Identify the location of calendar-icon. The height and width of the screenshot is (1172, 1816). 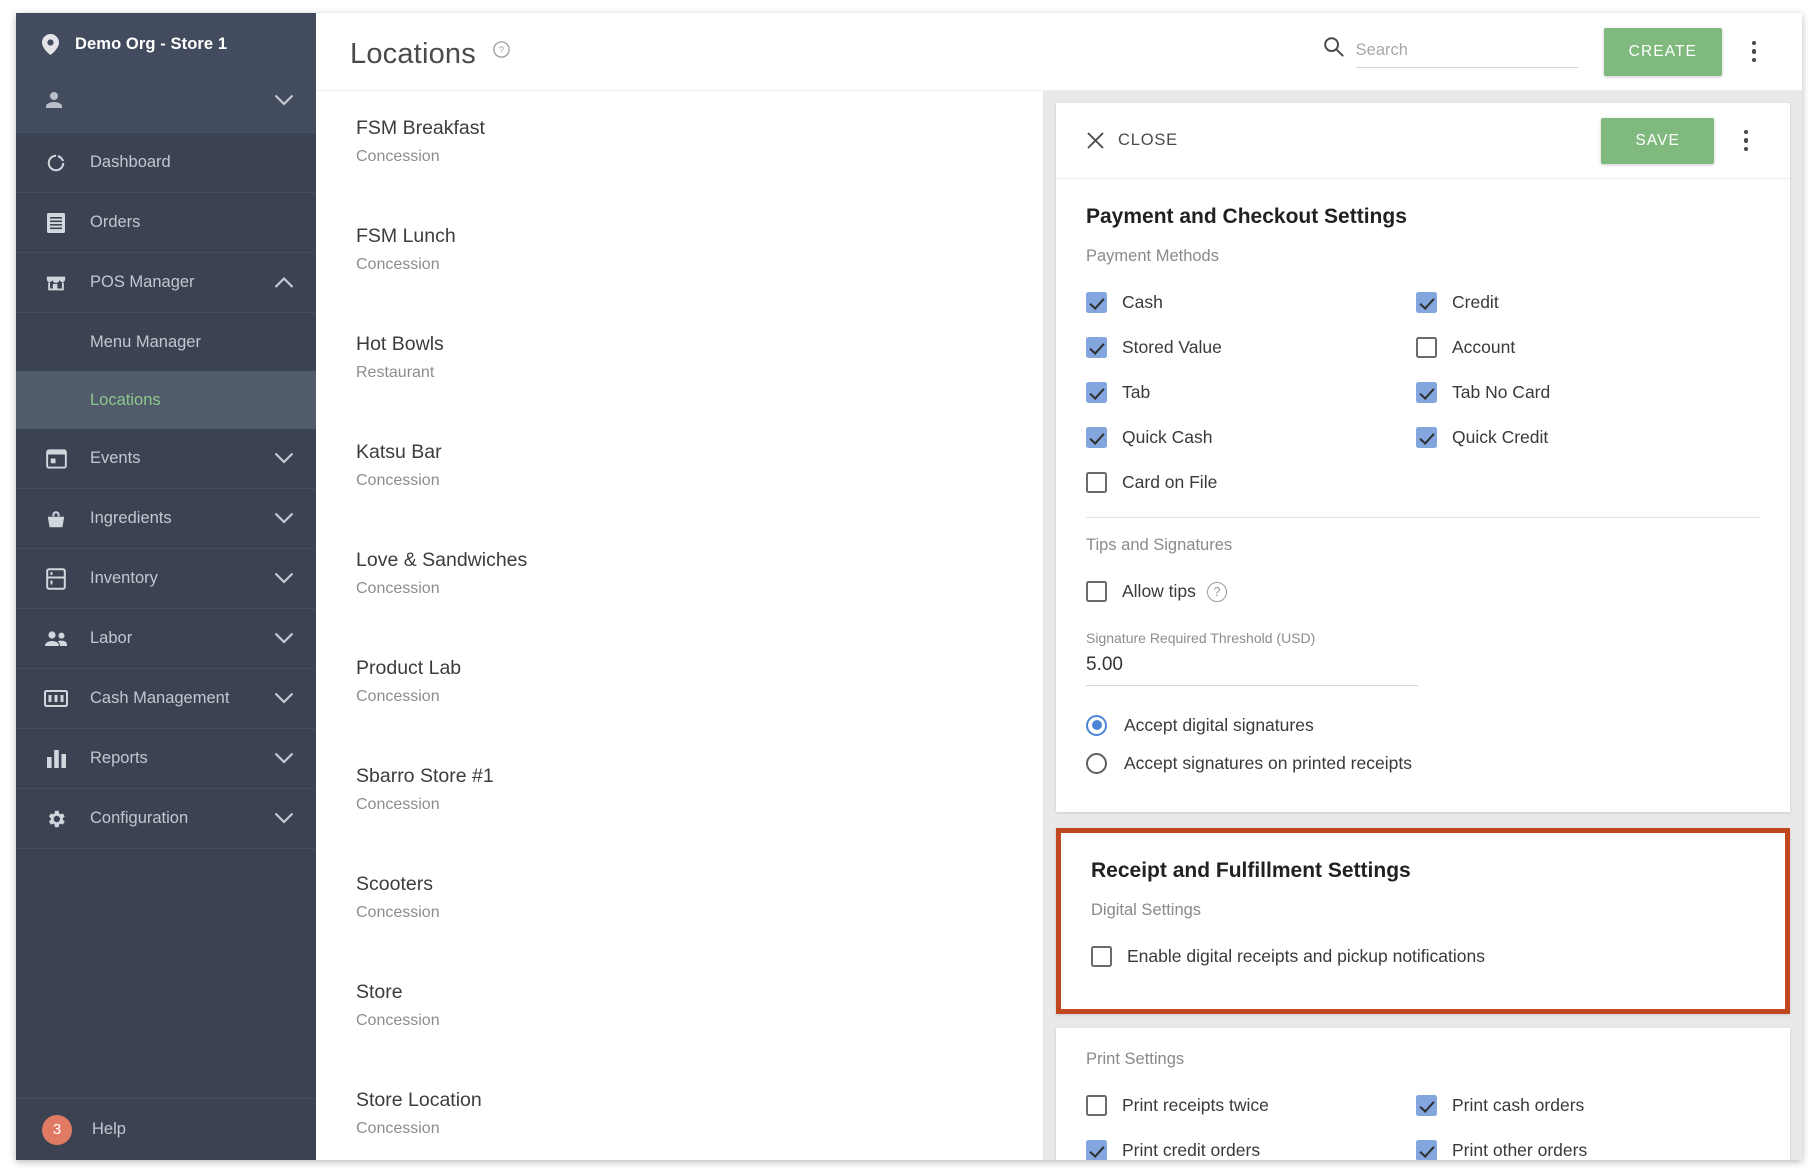
(56, 459).